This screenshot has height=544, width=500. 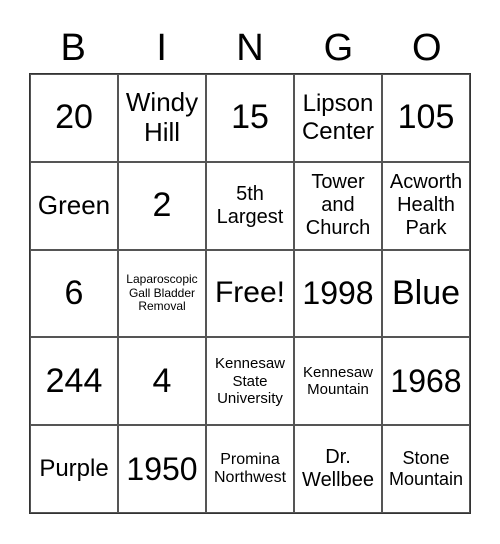 I want to click on bingo-cell: 5th Largest, so click(x=250, y=205).